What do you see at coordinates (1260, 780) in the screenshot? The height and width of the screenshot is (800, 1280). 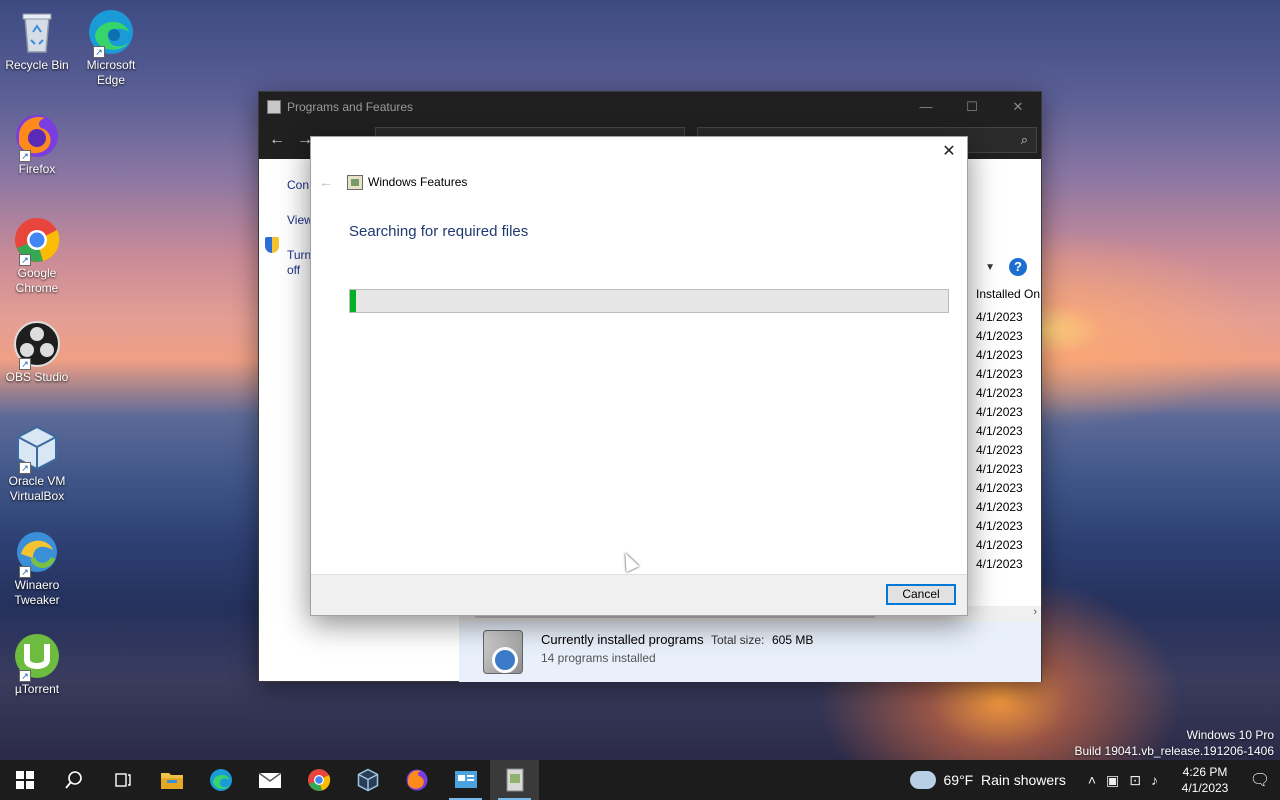 I see `notification-center-icon: 🗨` at bounding box center [1260, 780].